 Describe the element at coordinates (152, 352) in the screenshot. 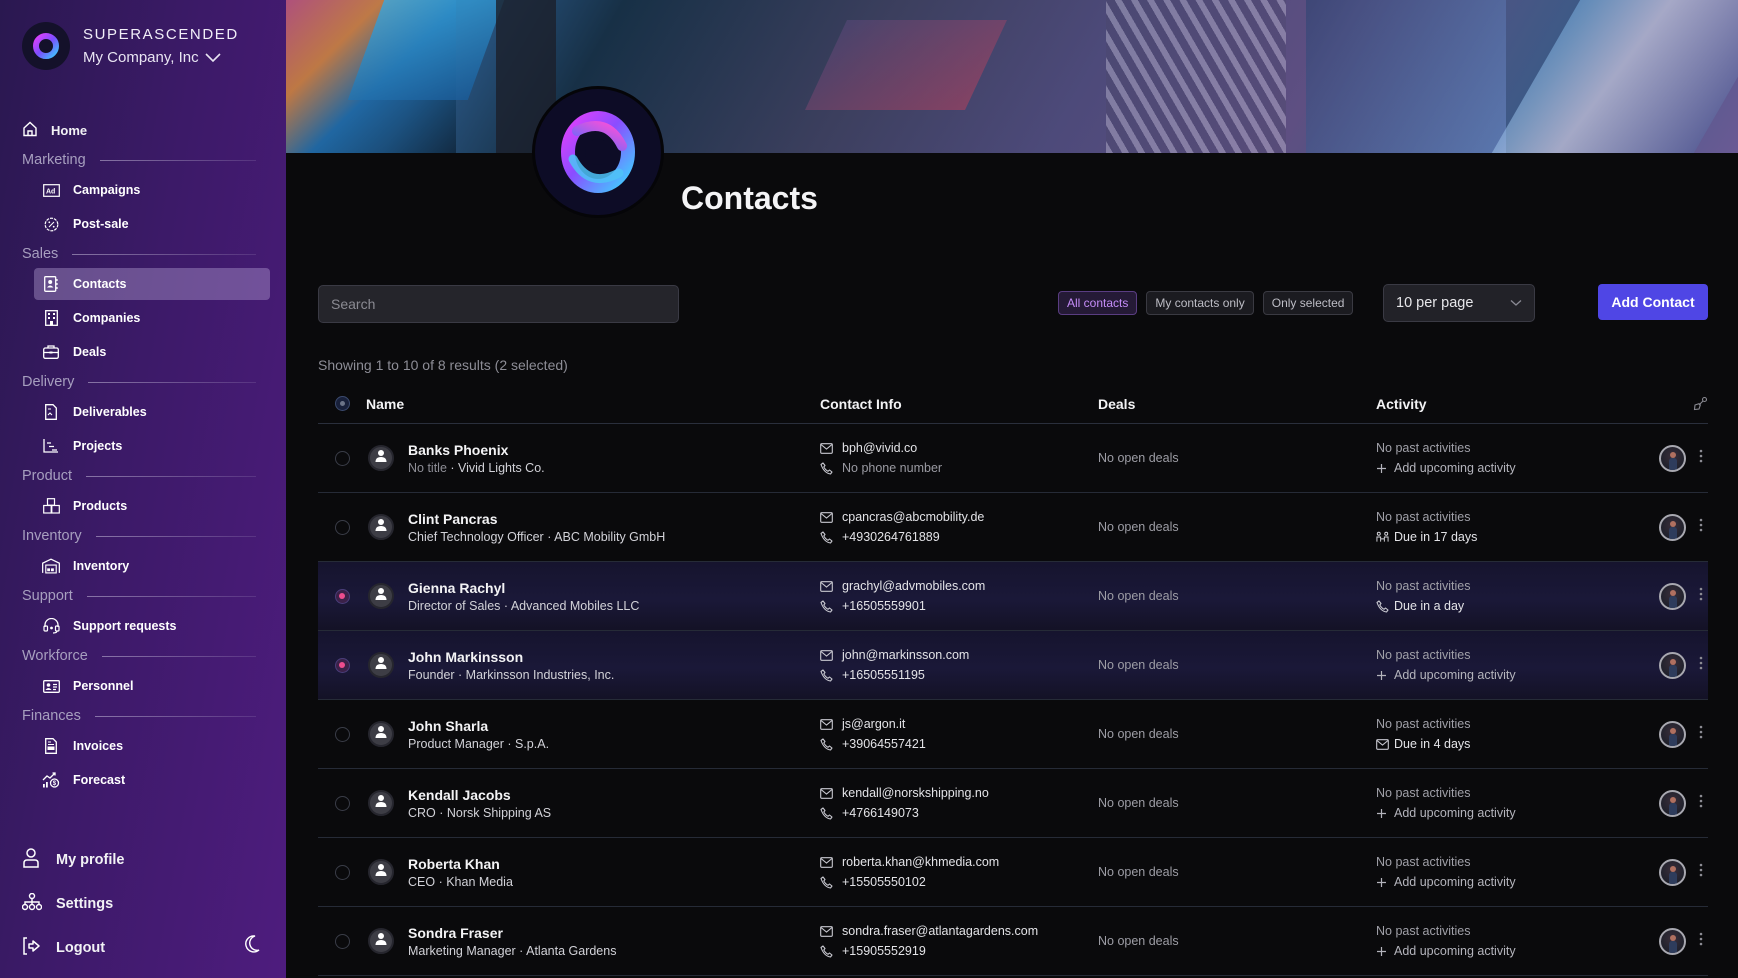

I see `sidebar-item-deals: Deals` at that location.